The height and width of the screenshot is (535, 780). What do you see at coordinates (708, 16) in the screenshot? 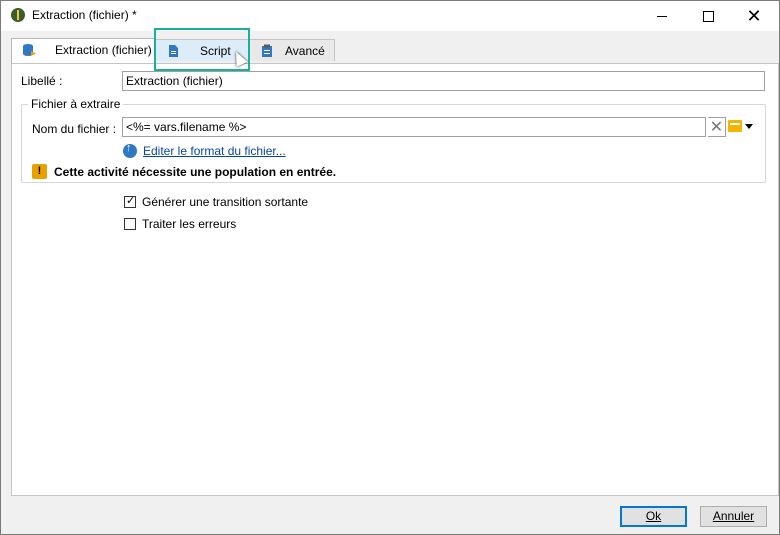
I see `maximize-button` at bounding box center [708, 16].